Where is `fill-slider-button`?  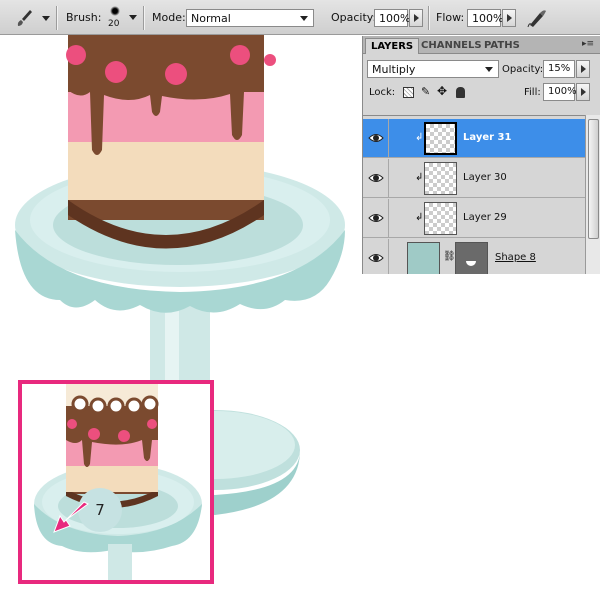 fill-slider-button is located at coordinates (583, 92).